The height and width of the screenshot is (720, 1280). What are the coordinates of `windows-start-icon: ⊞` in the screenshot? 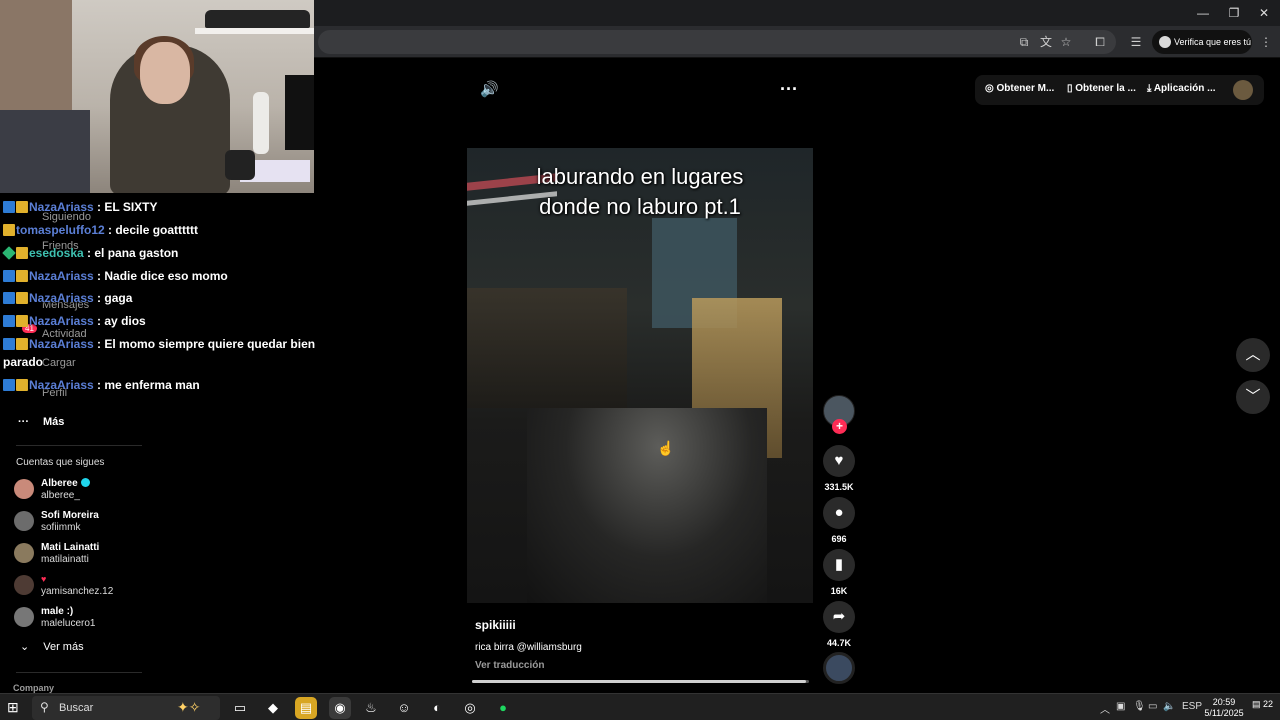 It's located at (15, 707).